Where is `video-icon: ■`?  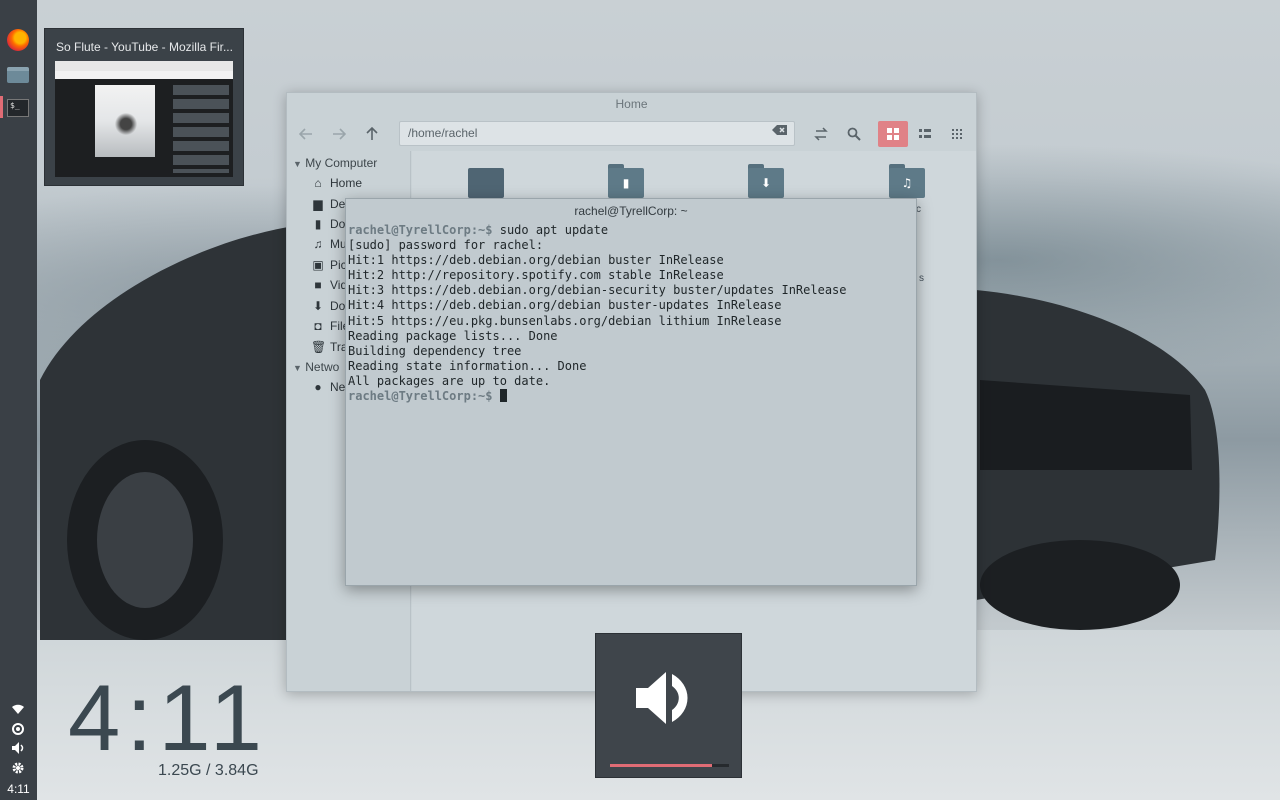 video-icon: ■ is located at coordinates (318, 285).